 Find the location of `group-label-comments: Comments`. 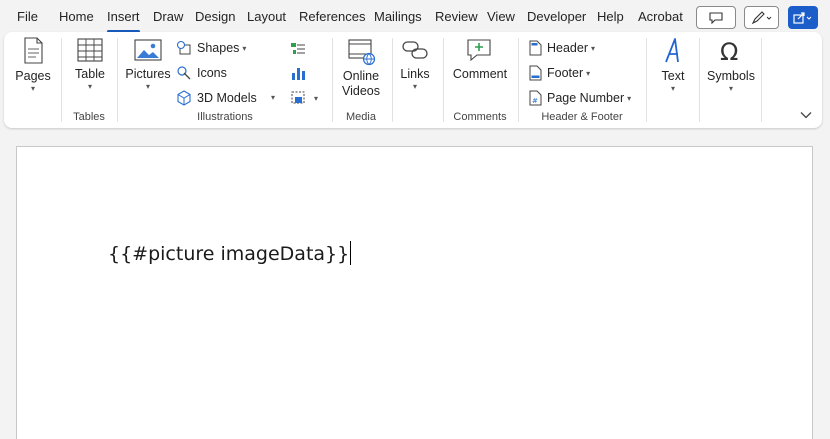

group-label-comments: Comments is located at coordinates (480, 117).